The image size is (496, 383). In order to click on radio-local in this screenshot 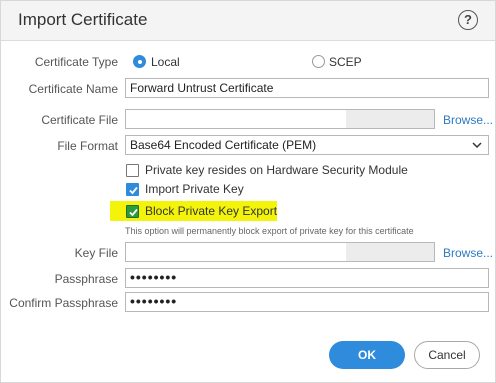, I will do `click(139, 61)`.